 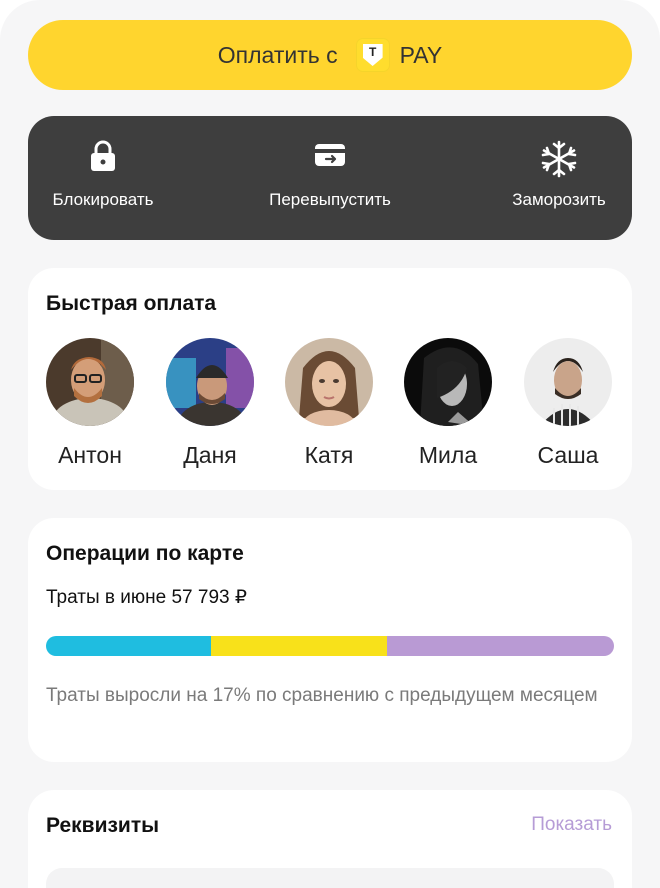 I want to click on contact-name: Мила, so click(x=448, y=455).